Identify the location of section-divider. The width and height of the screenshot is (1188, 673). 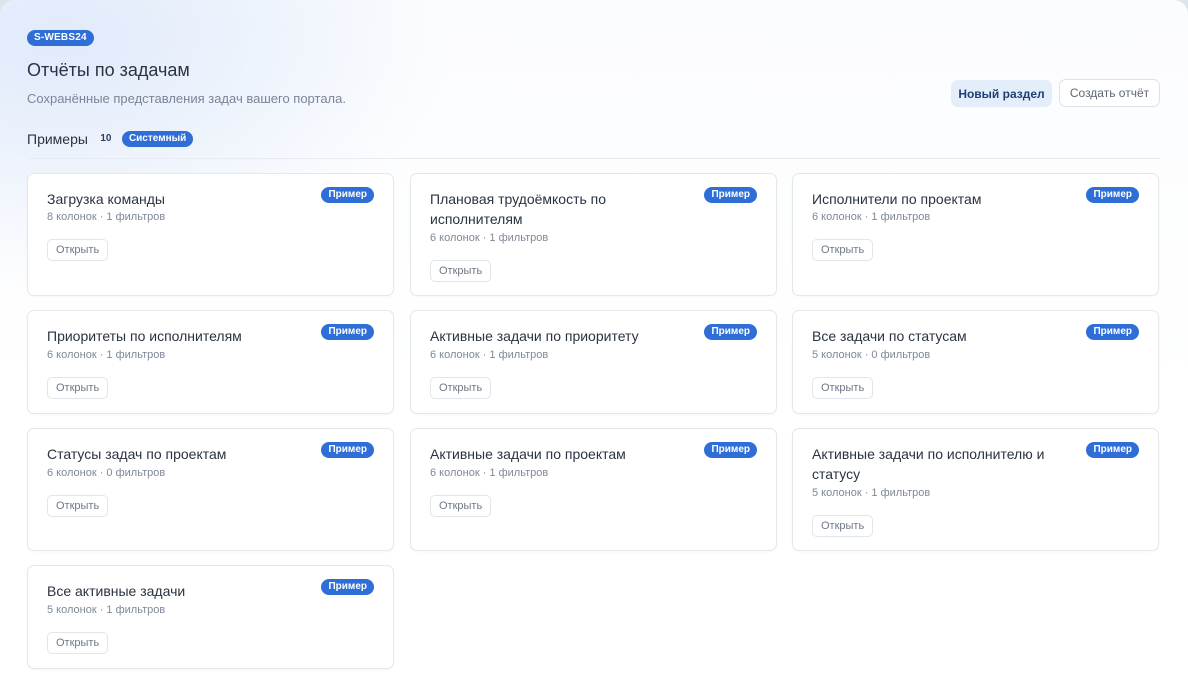
(594, 158).